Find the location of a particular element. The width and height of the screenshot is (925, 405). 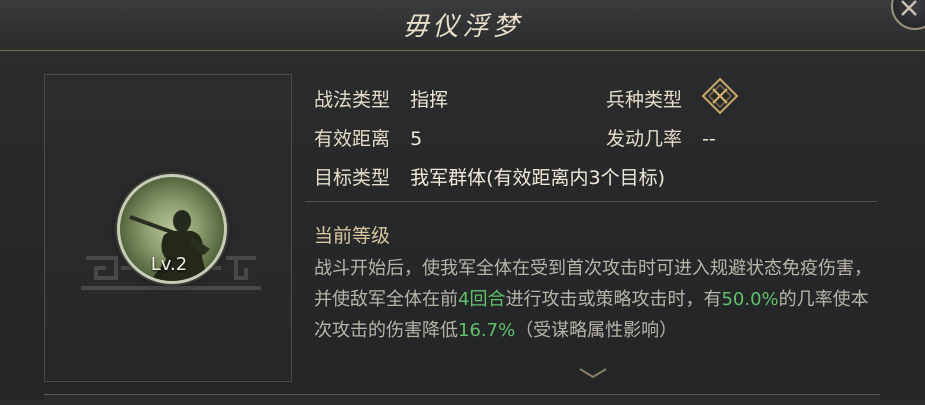

range-row: 有效距离 5 is located at coordinates (368, 137).